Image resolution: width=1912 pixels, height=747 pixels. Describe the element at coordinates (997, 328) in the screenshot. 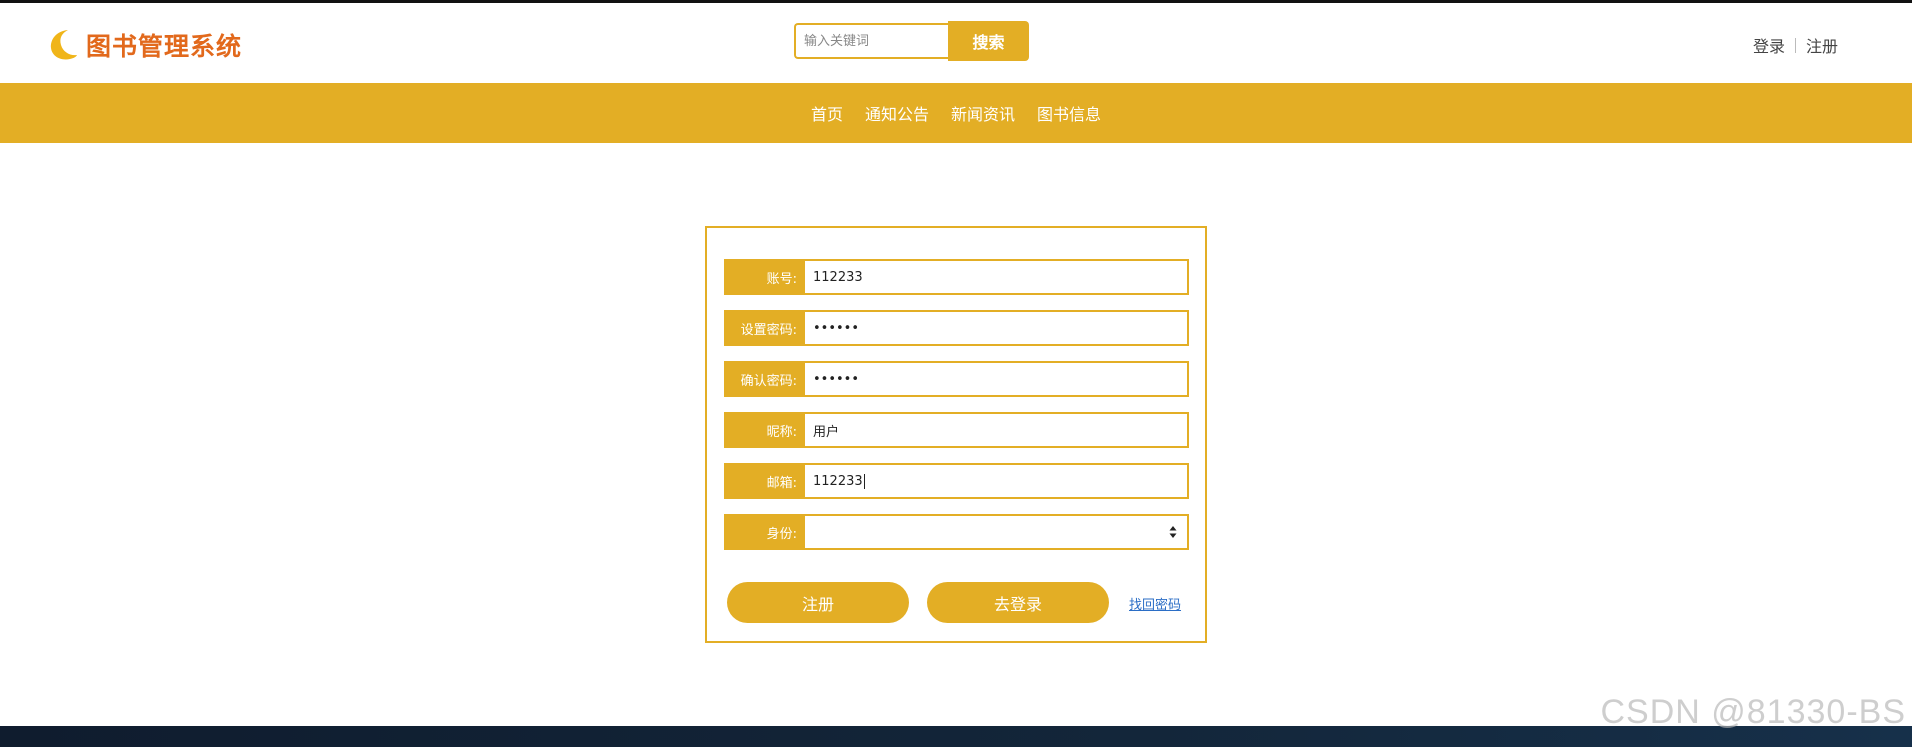

I see `password-input: ••••••` at that location.